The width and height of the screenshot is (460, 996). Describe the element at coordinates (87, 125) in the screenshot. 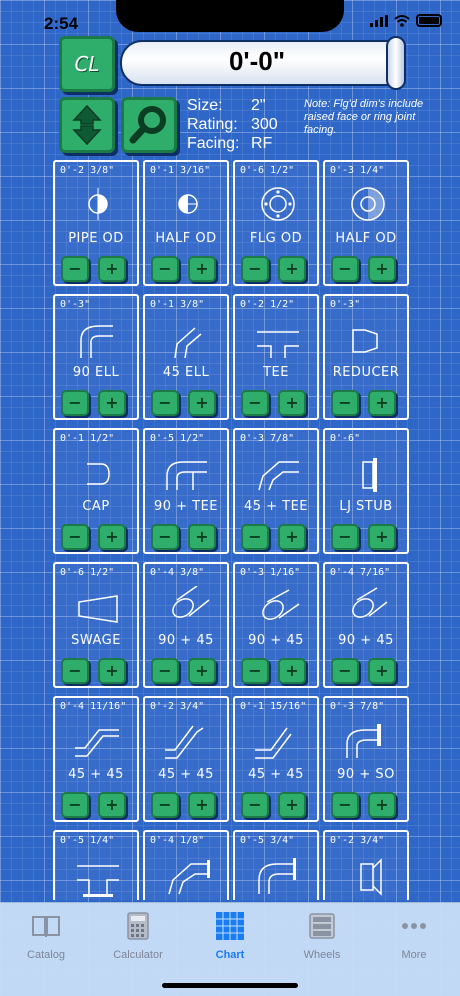

I see `swap-button` at that location.